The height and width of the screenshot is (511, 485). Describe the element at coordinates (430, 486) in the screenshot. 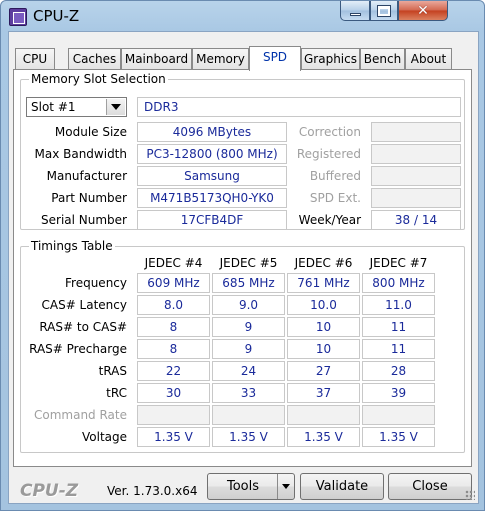

I see `close-button: Close` at that location.